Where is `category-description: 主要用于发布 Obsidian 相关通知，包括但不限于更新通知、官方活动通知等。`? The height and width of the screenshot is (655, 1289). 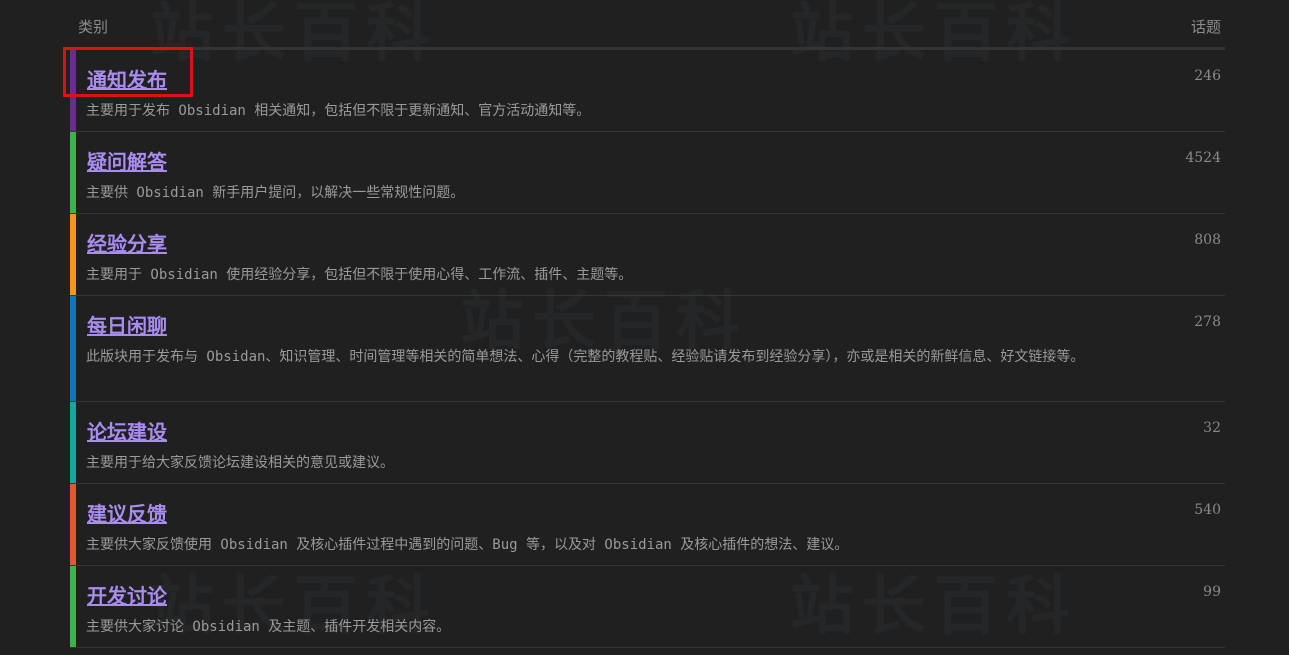
category-description: 主要用于发布 Obsidian 相关通知，包括但不限于更新通知、官方活动通知等。 is located at coordinates (338, 111).